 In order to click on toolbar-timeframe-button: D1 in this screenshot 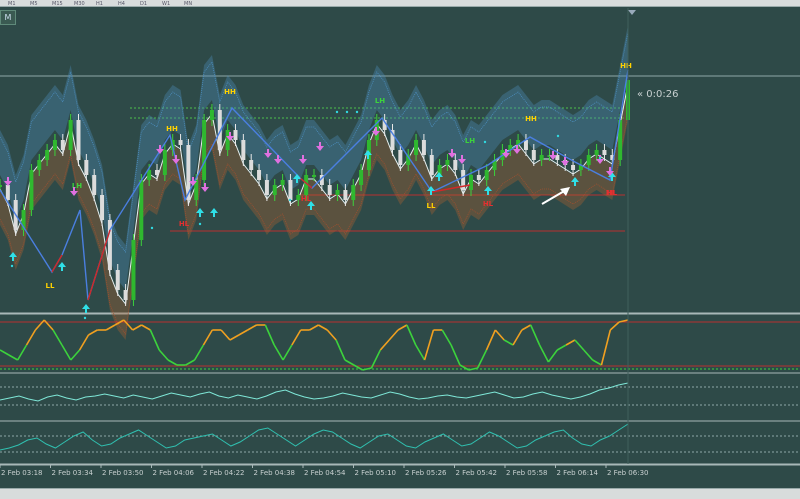, I will do `click(143, 4)`.